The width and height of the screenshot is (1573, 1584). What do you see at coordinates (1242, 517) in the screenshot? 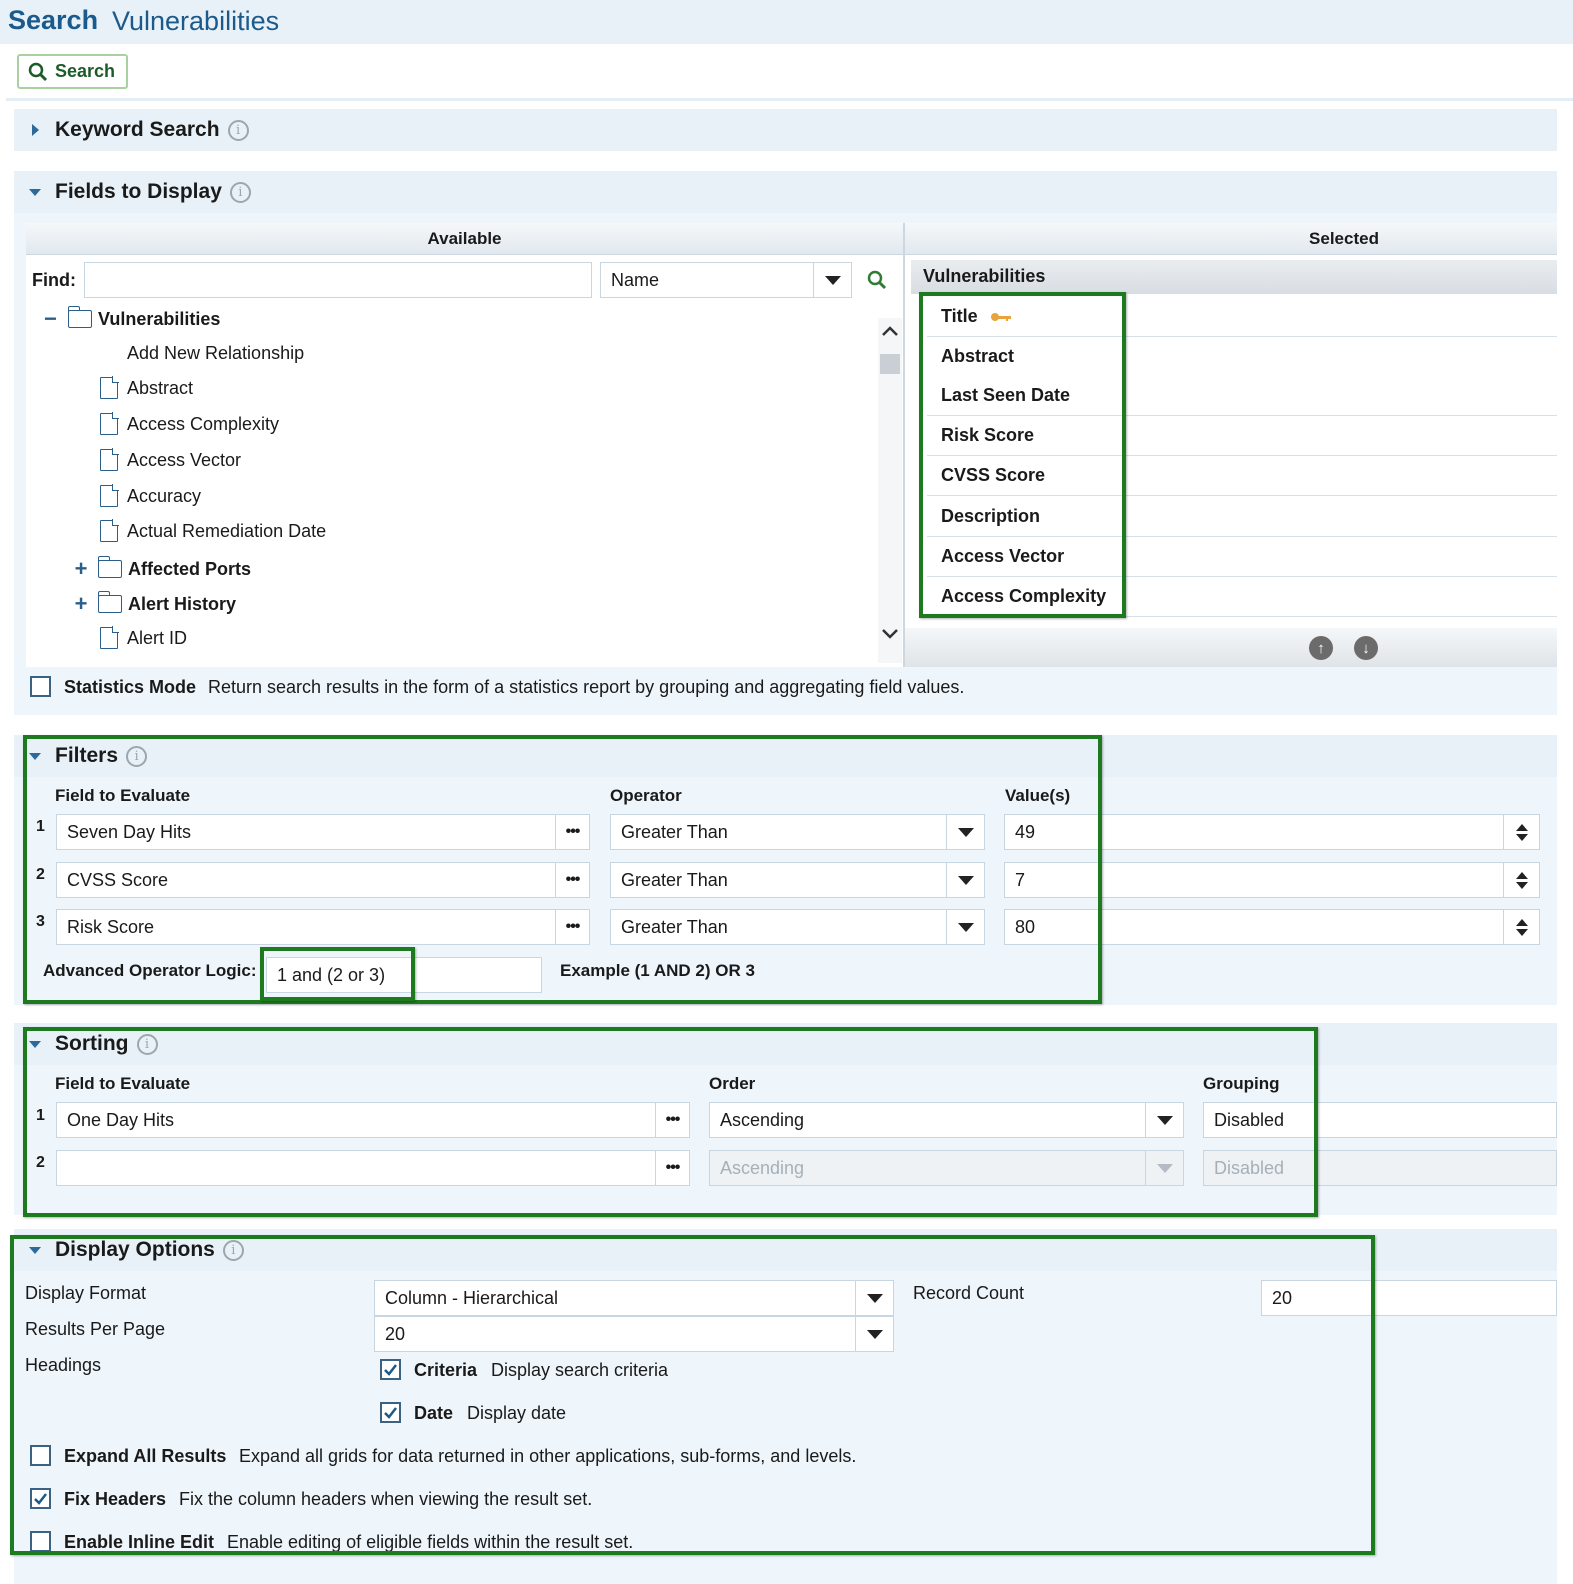
I see `selected-field: Description` at bounding box center [1242, 517].